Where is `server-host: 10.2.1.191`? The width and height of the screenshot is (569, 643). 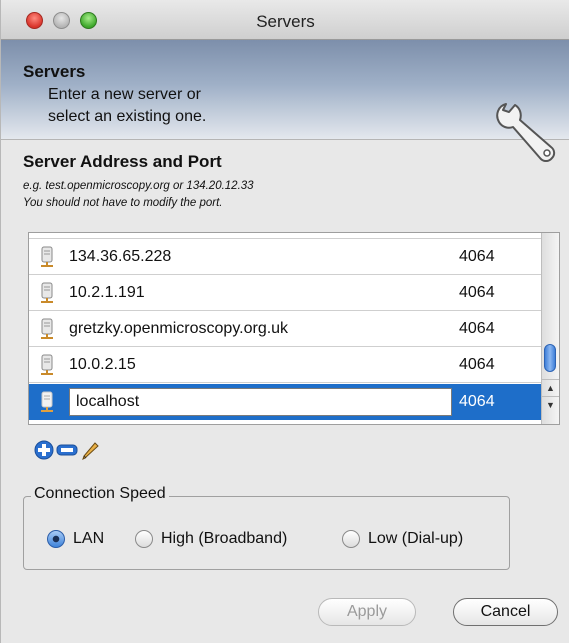 server-host: 10.2.1.191 is located at coordinates (107, 292).